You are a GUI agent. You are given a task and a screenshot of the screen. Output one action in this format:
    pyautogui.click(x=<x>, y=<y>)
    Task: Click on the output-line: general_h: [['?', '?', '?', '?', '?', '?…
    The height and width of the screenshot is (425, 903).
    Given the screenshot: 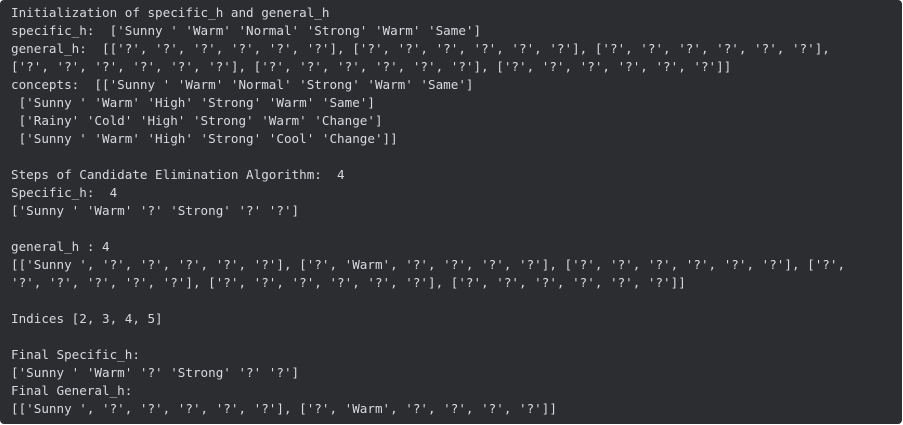 What is the action you would take?
    pyautogui.click(x=420, y=48)
    